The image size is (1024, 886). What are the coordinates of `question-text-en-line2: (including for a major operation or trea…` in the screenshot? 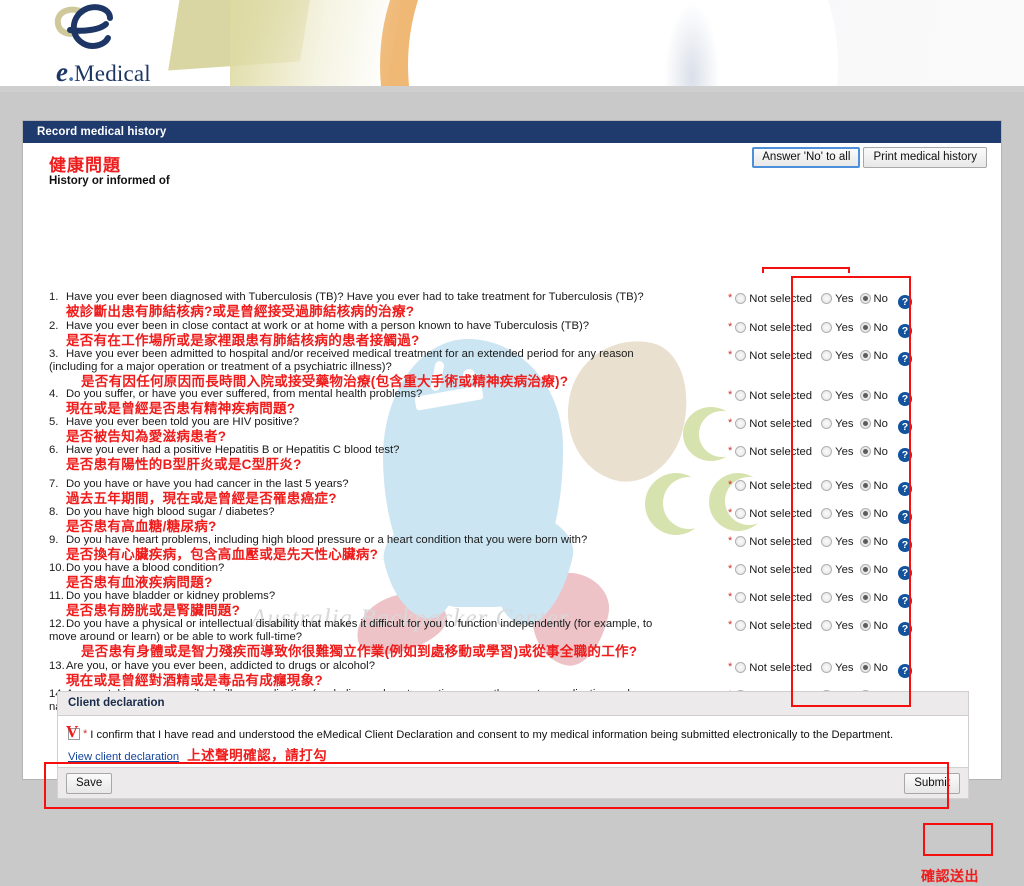 It's located at (220, 367).